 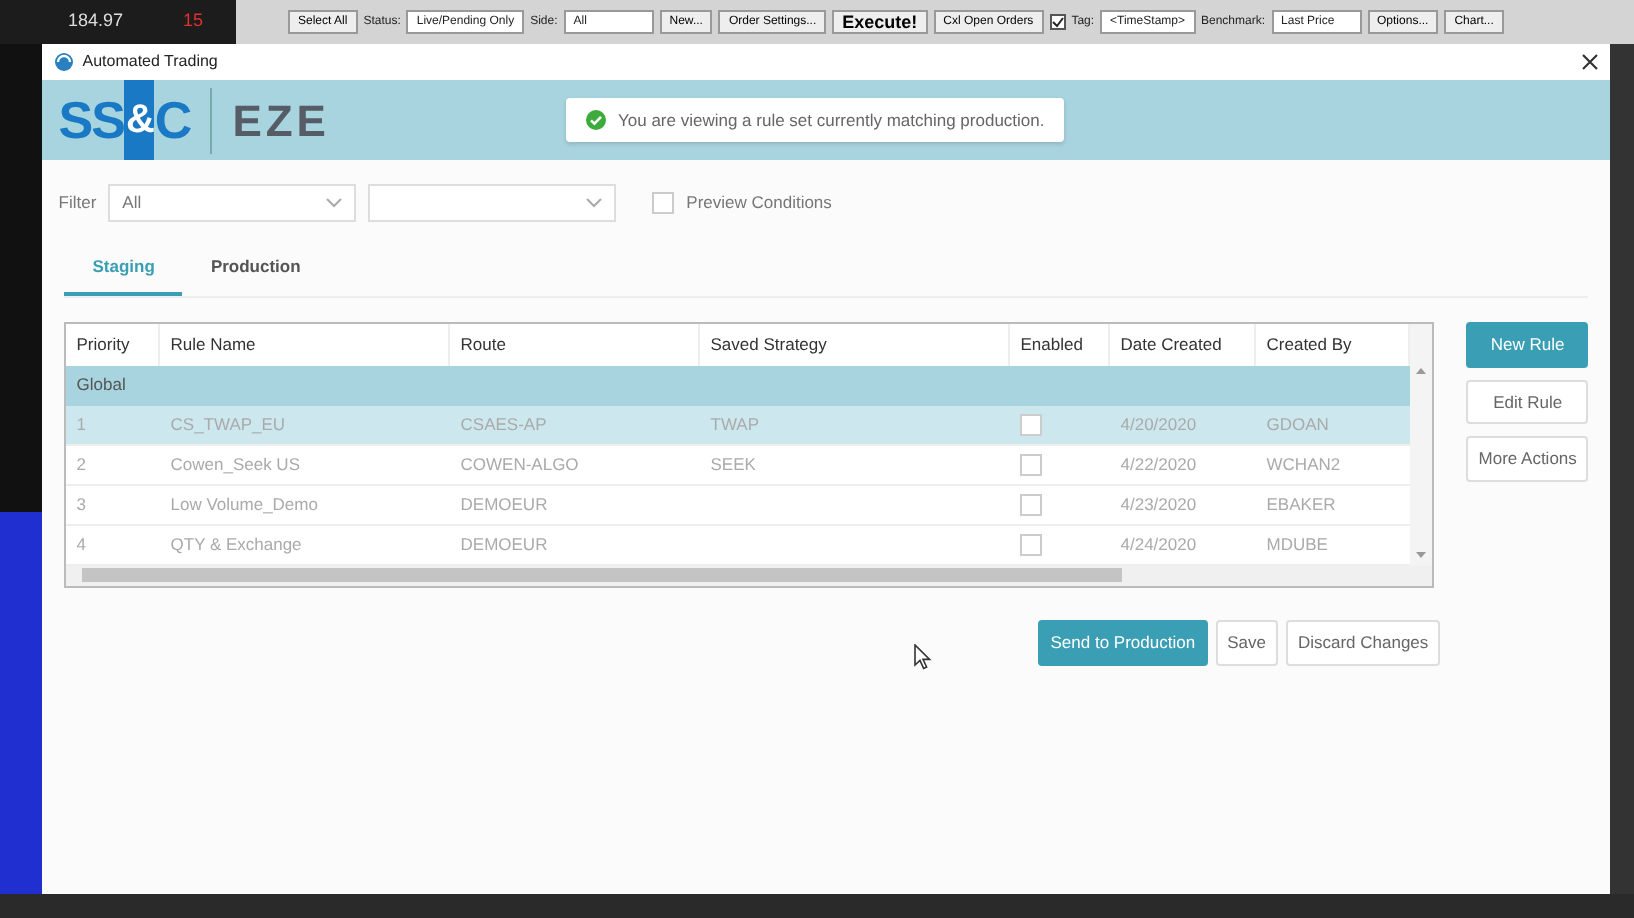 What do you see at coordinates (1590, 62) in the screenshot?
I see `close-button` at bounding box center [1590, 62].